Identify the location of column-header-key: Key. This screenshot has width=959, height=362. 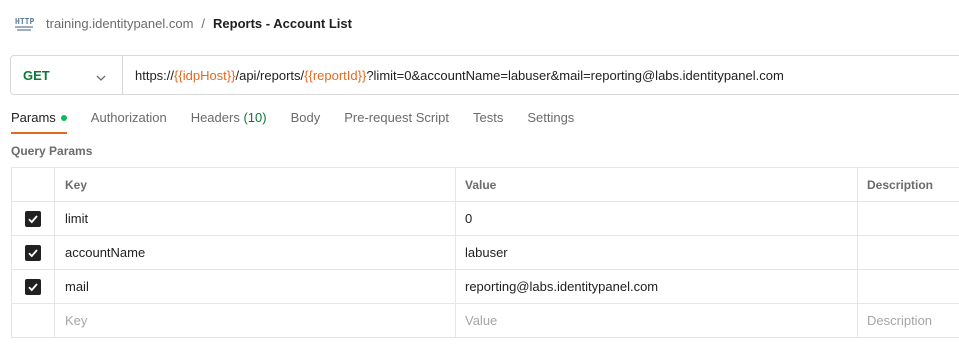
(255, 184).